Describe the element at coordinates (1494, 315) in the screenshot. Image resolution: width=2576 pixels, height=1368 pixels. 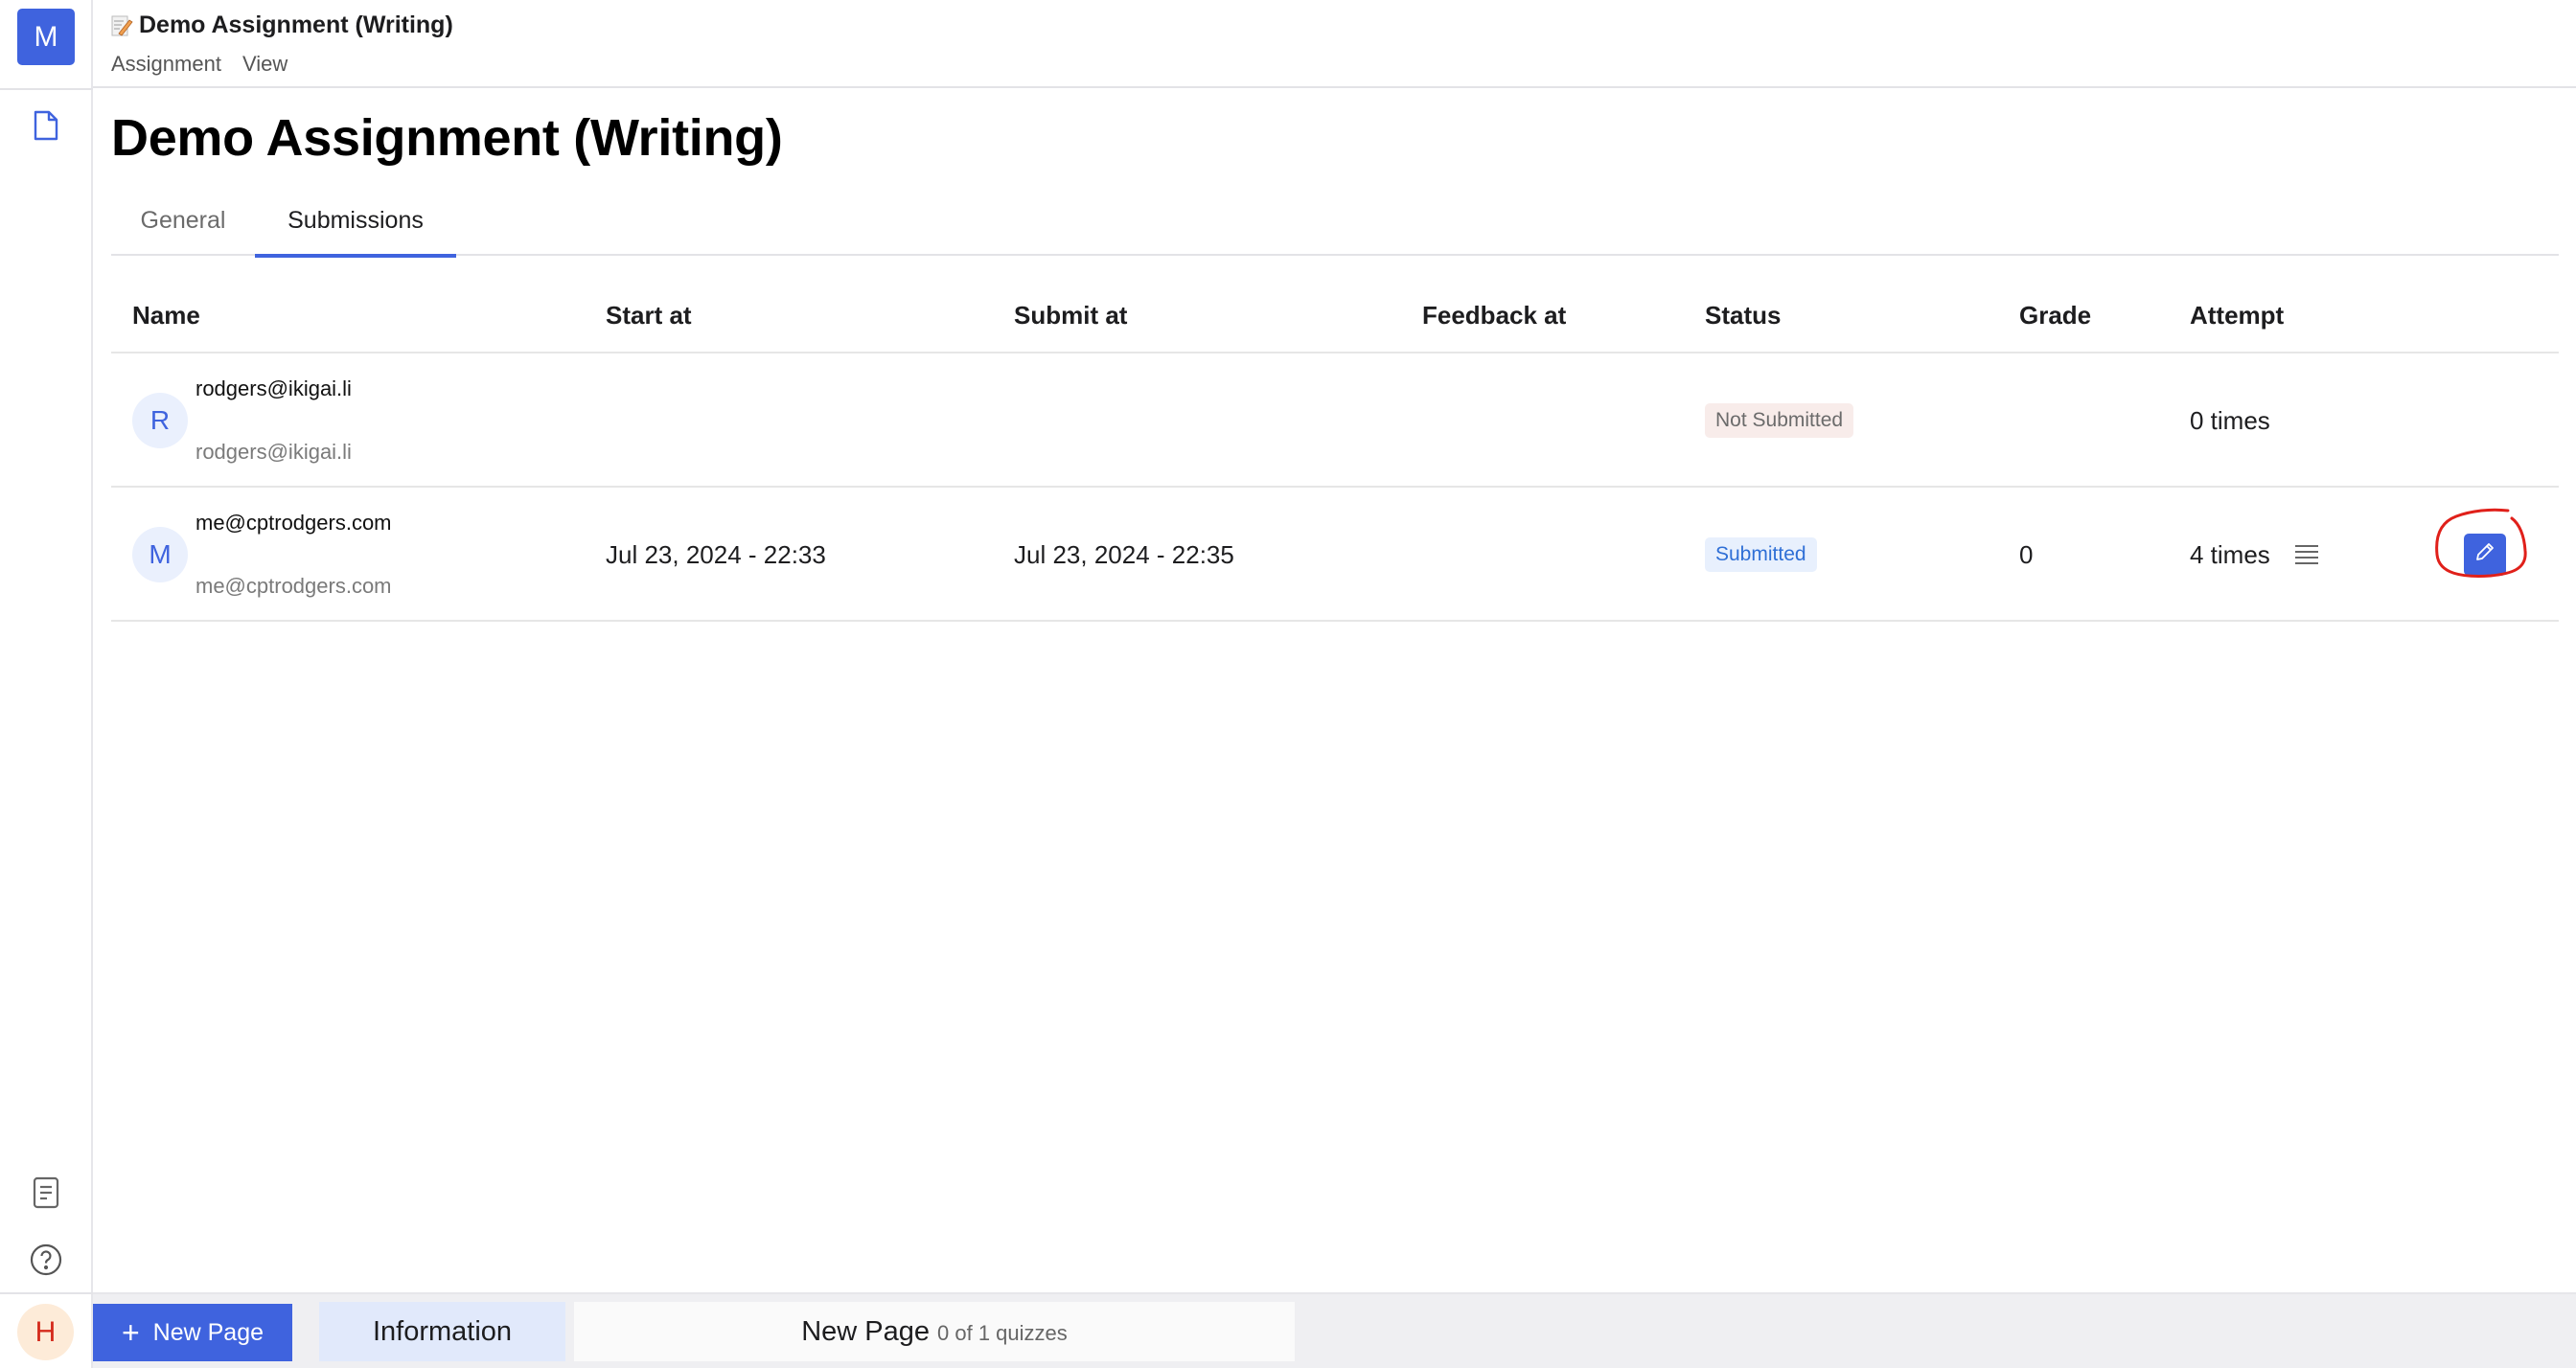
I see `column-header-feedback-at: Feedback at` at that location.